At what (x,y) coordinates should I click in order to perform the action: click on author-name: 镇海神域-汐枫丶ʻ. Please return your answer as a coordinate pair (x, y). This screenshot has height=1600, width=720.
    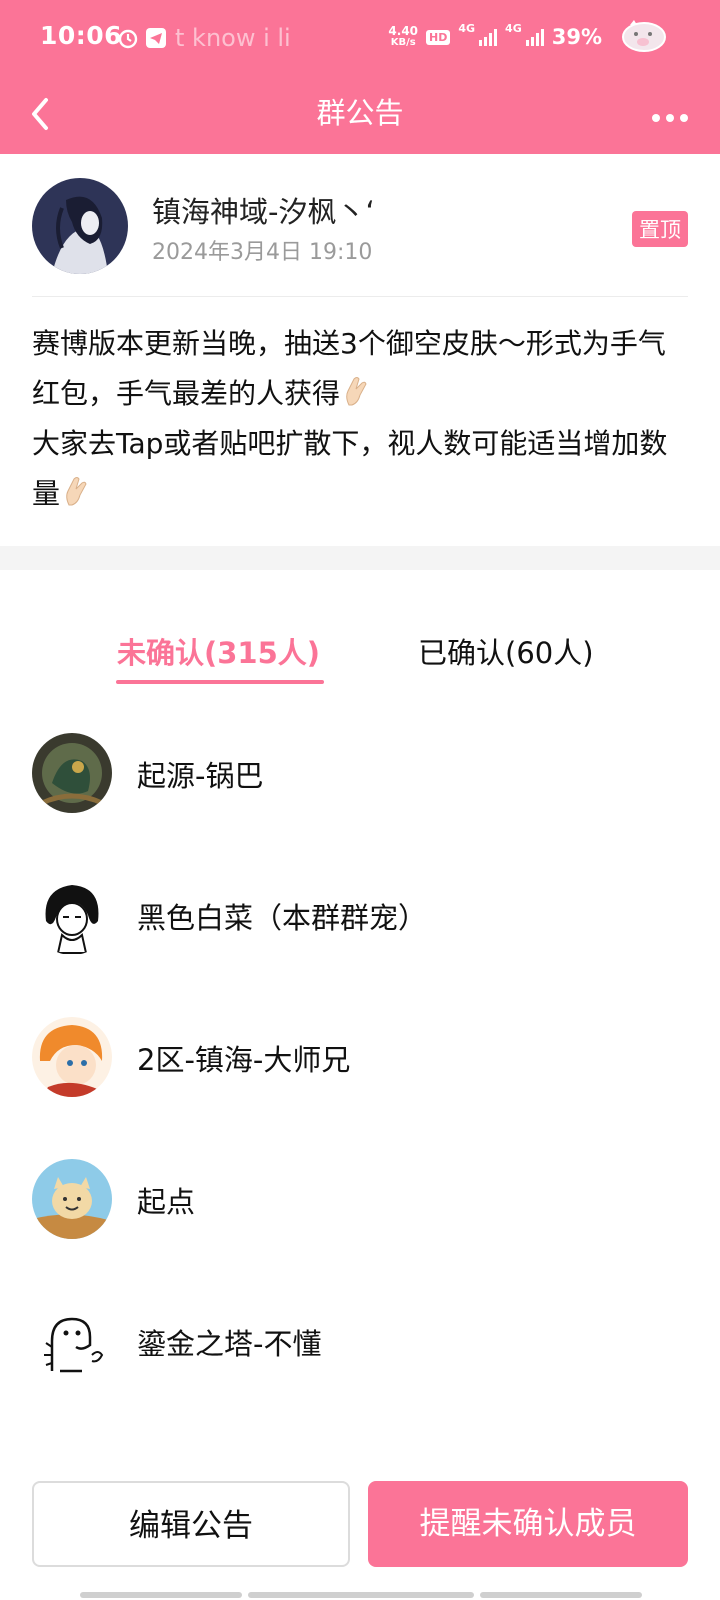
    Looking at the image, I should click on (263, 210).